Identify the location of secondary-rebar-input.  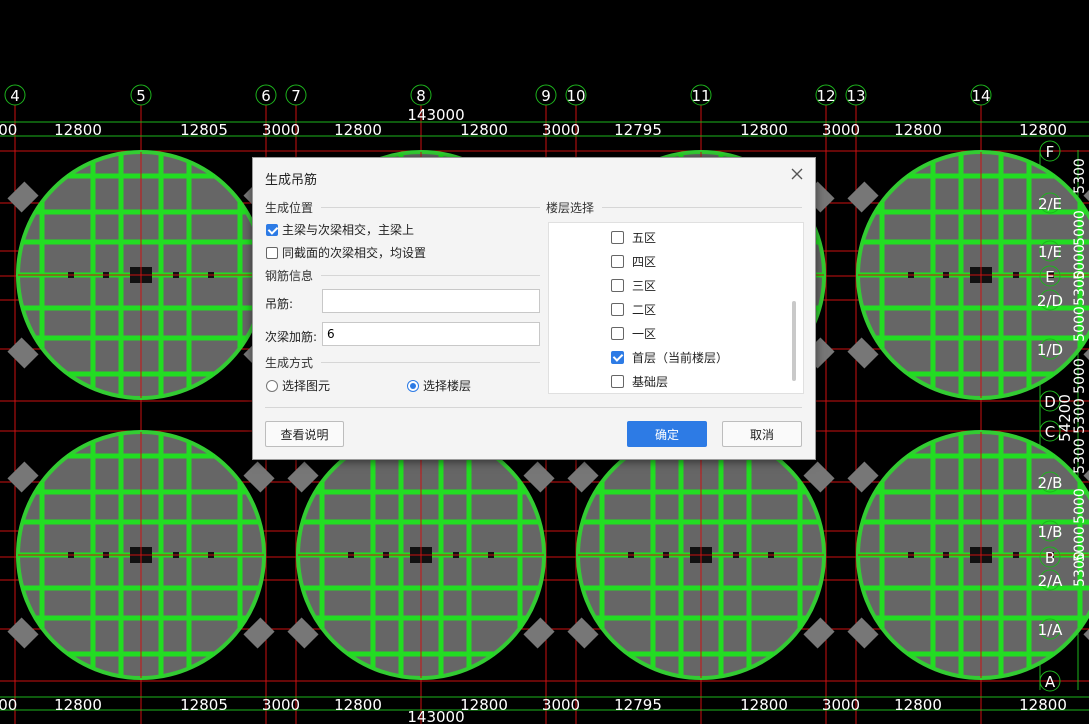
(431, 334).